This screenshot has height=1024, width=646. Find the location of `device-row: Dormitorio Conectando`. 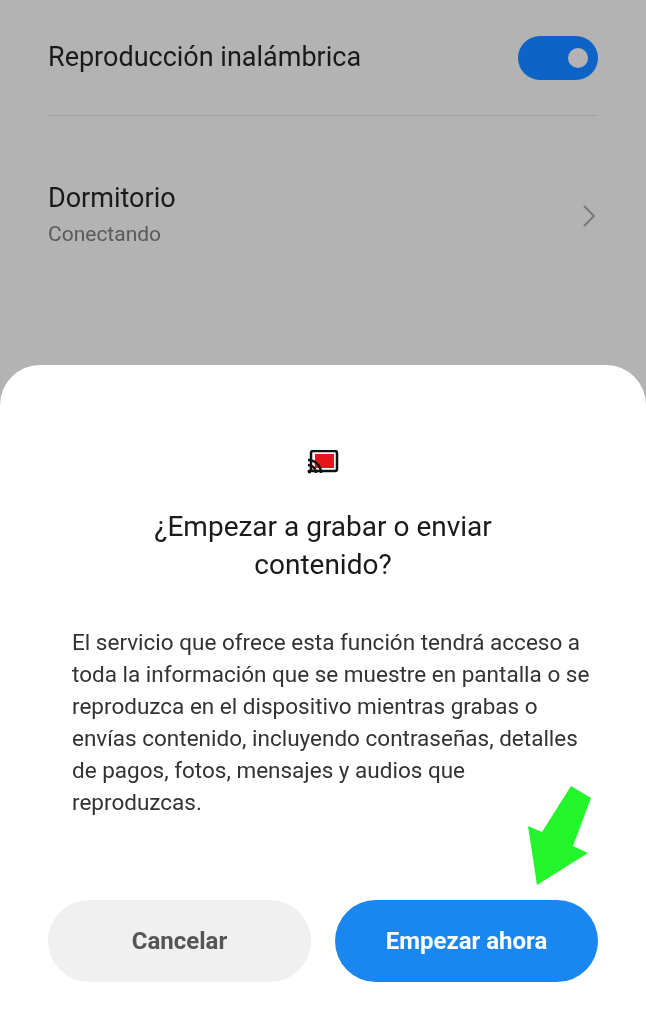

device-row: Dormitorio Conectando is located at coordinates (323, 184).